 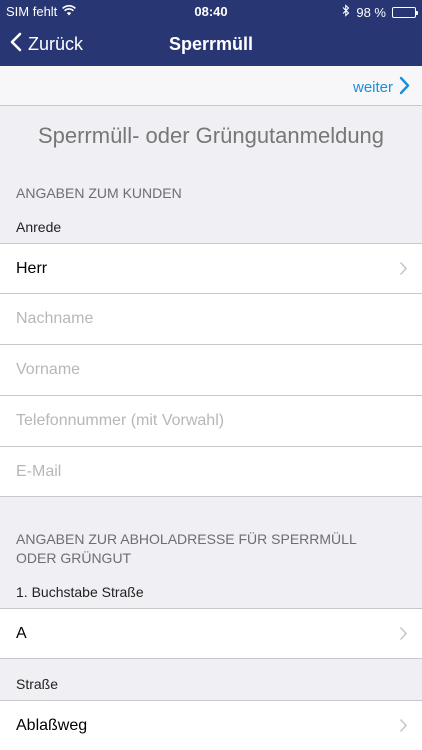 I want to click on street-select: Ablaßweg, so click(x=211, y=725).